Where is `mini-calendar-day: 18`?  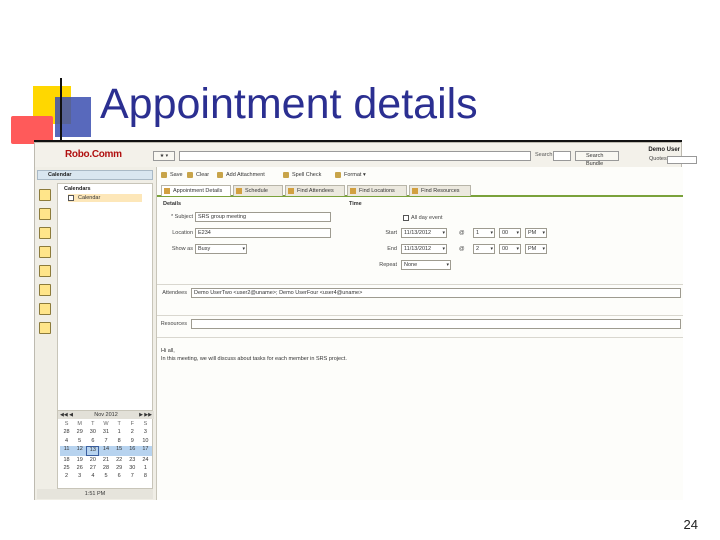
mini-calendar-day: 18 is located at coordinates (66, 460).